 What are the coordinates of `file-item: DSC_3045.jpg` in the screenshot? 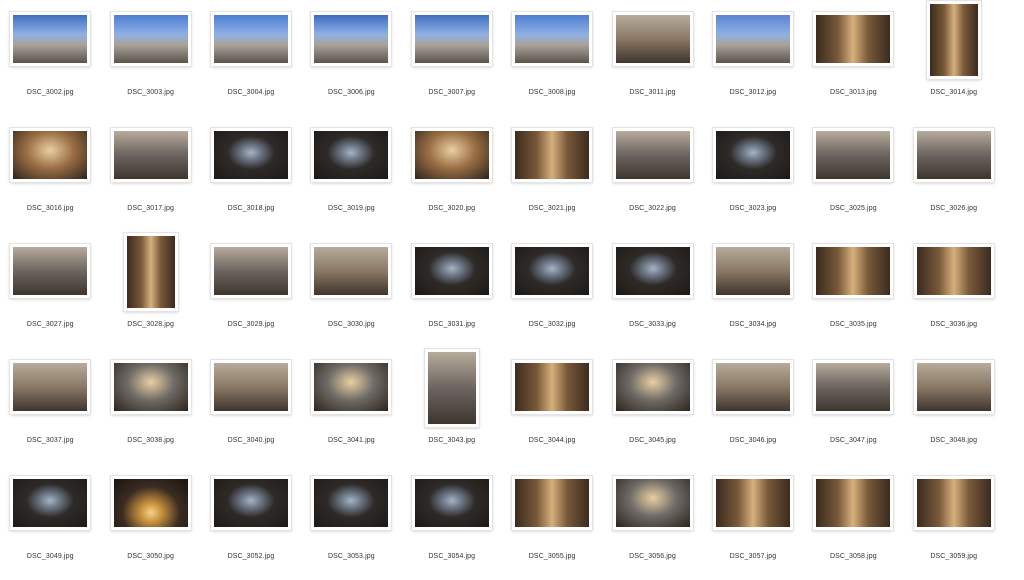 It's located at (652, 406).